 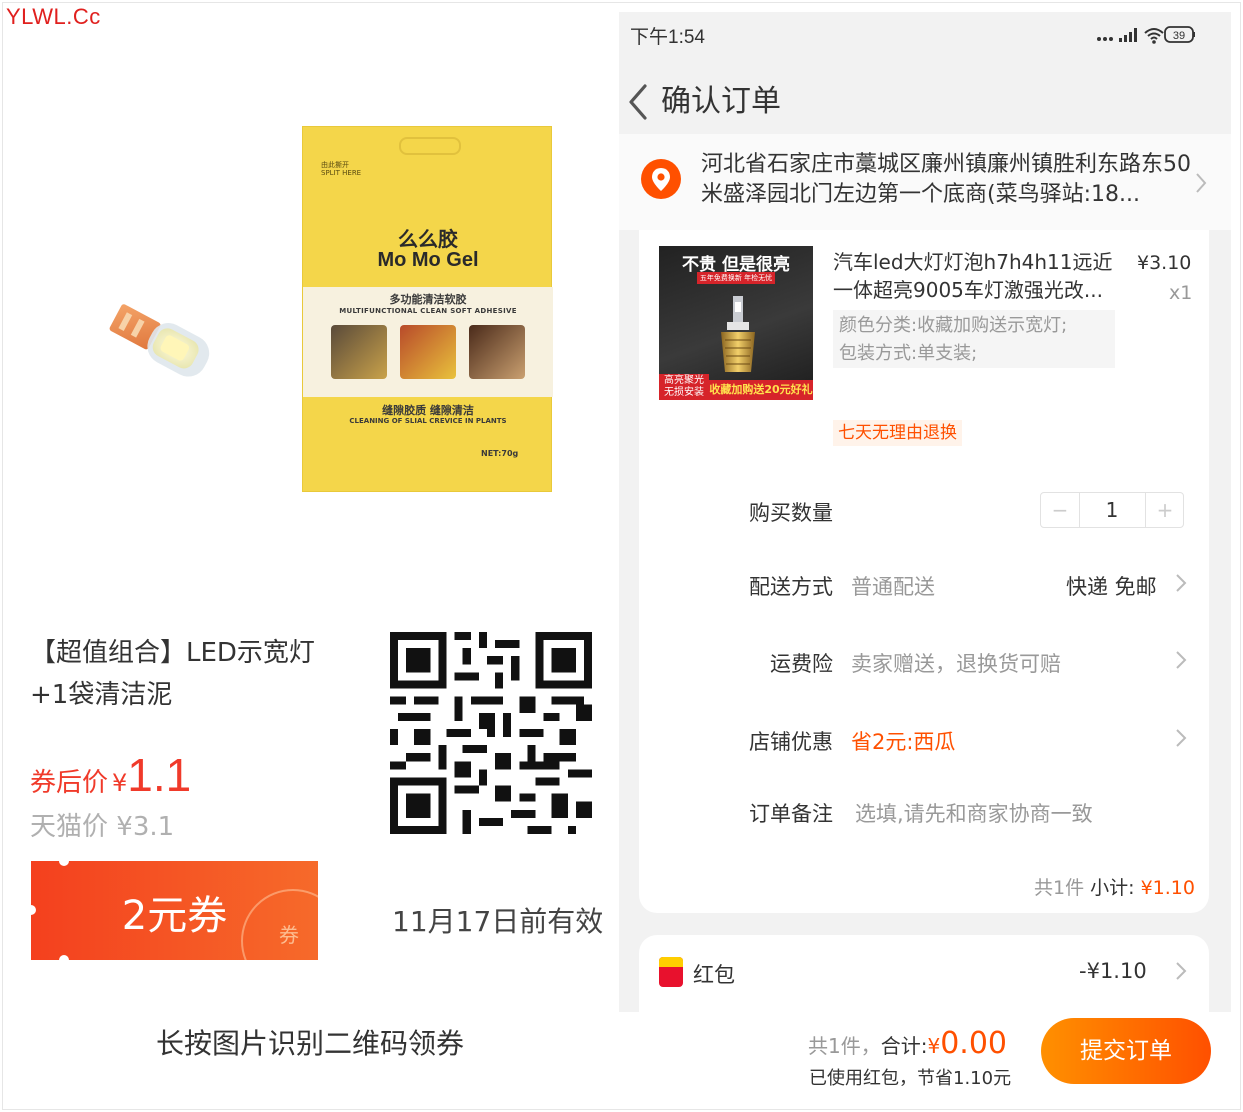 I want to click on after-coupon-value: 1.1, so click(x=159, y=775).